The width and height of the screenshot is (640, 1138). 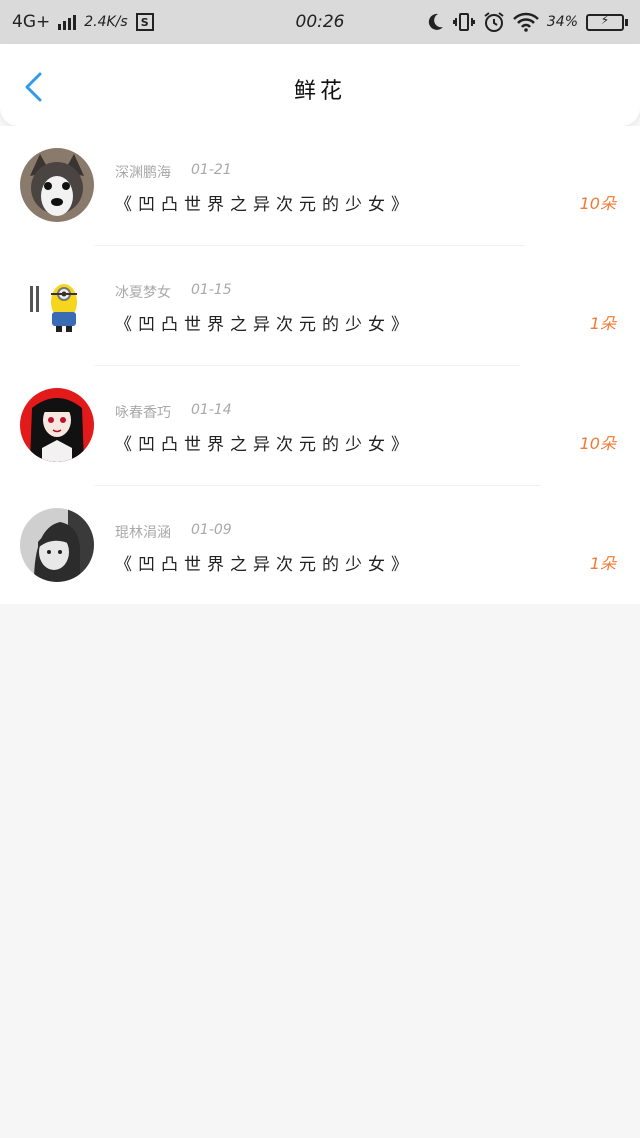 What do you see at coordinates (211, 290) in the screenshot?
I see `date: 01-15` at bounding box center [211, 290].